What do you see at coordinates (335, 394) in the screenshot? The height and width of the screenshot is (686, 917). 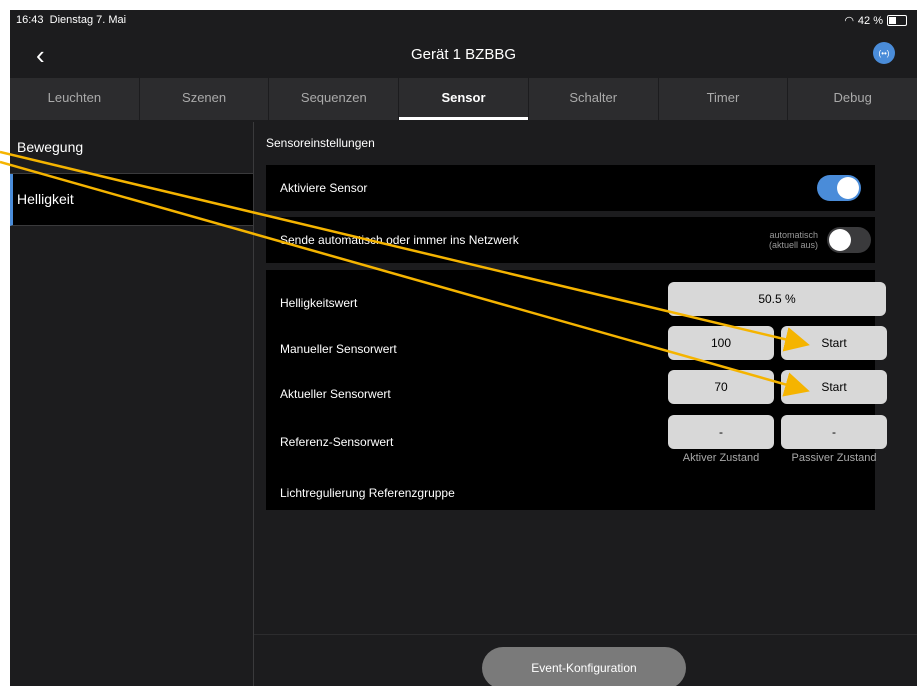 I see `current-value-label: Aktueller Sensorwert` at bounding box center [335, 394].